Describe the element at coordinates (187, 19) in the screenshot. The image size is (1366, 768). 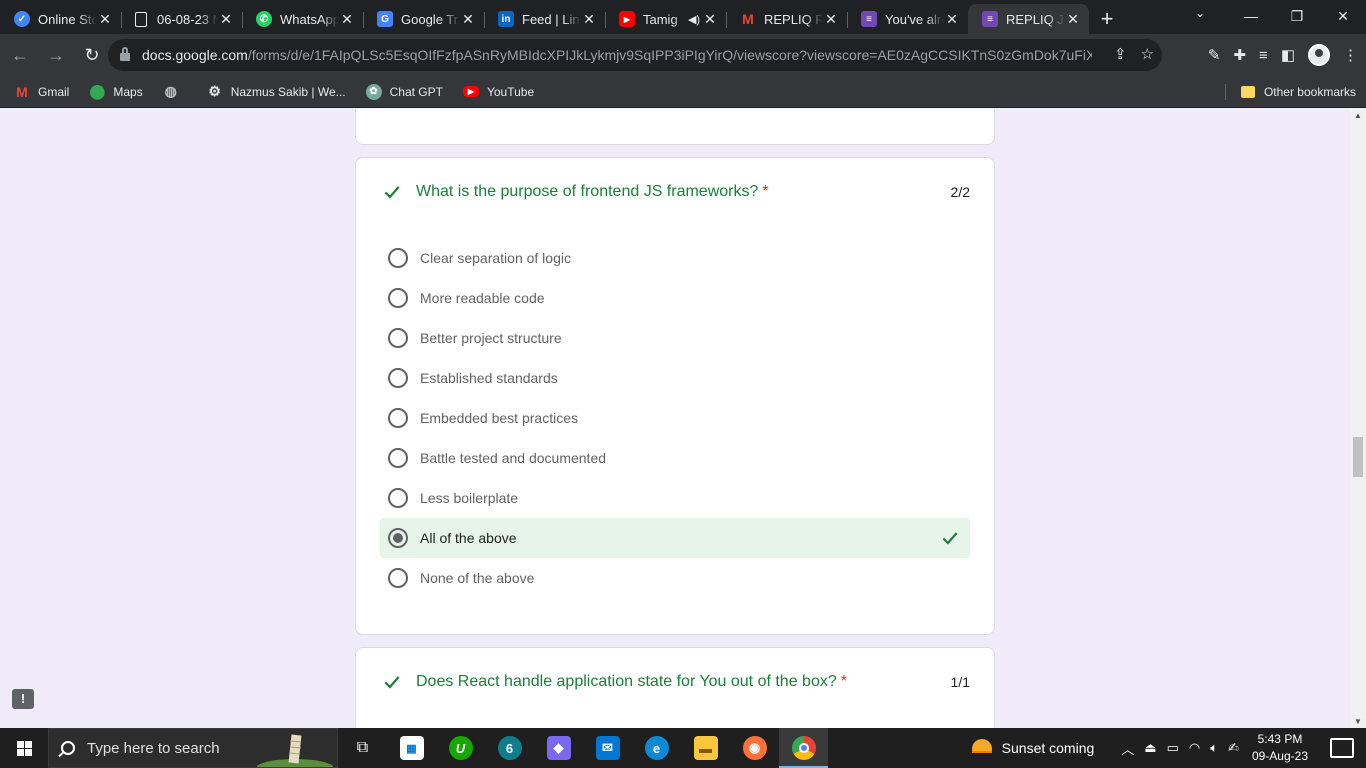
I see `tab-title: 06-08-23 N` at that location.